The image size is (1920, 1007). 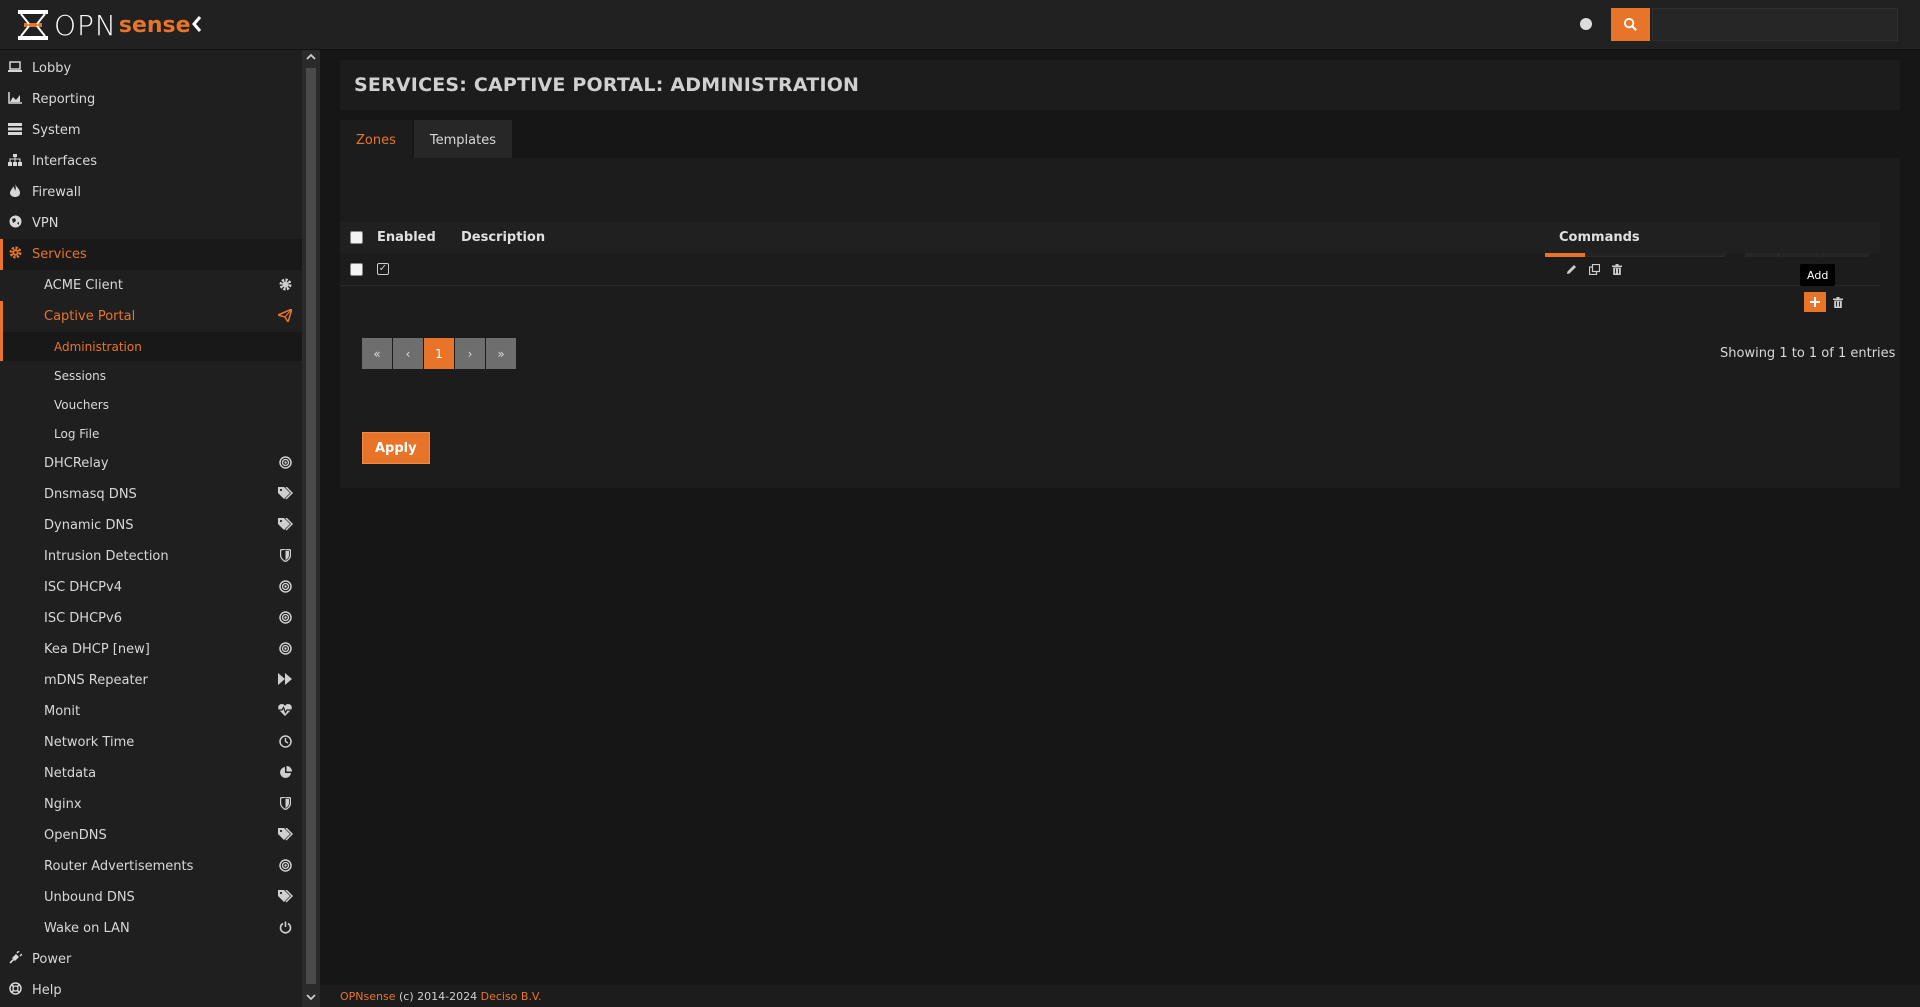 I want to click on sidebar-label: Services, so click(x=59, y=254).